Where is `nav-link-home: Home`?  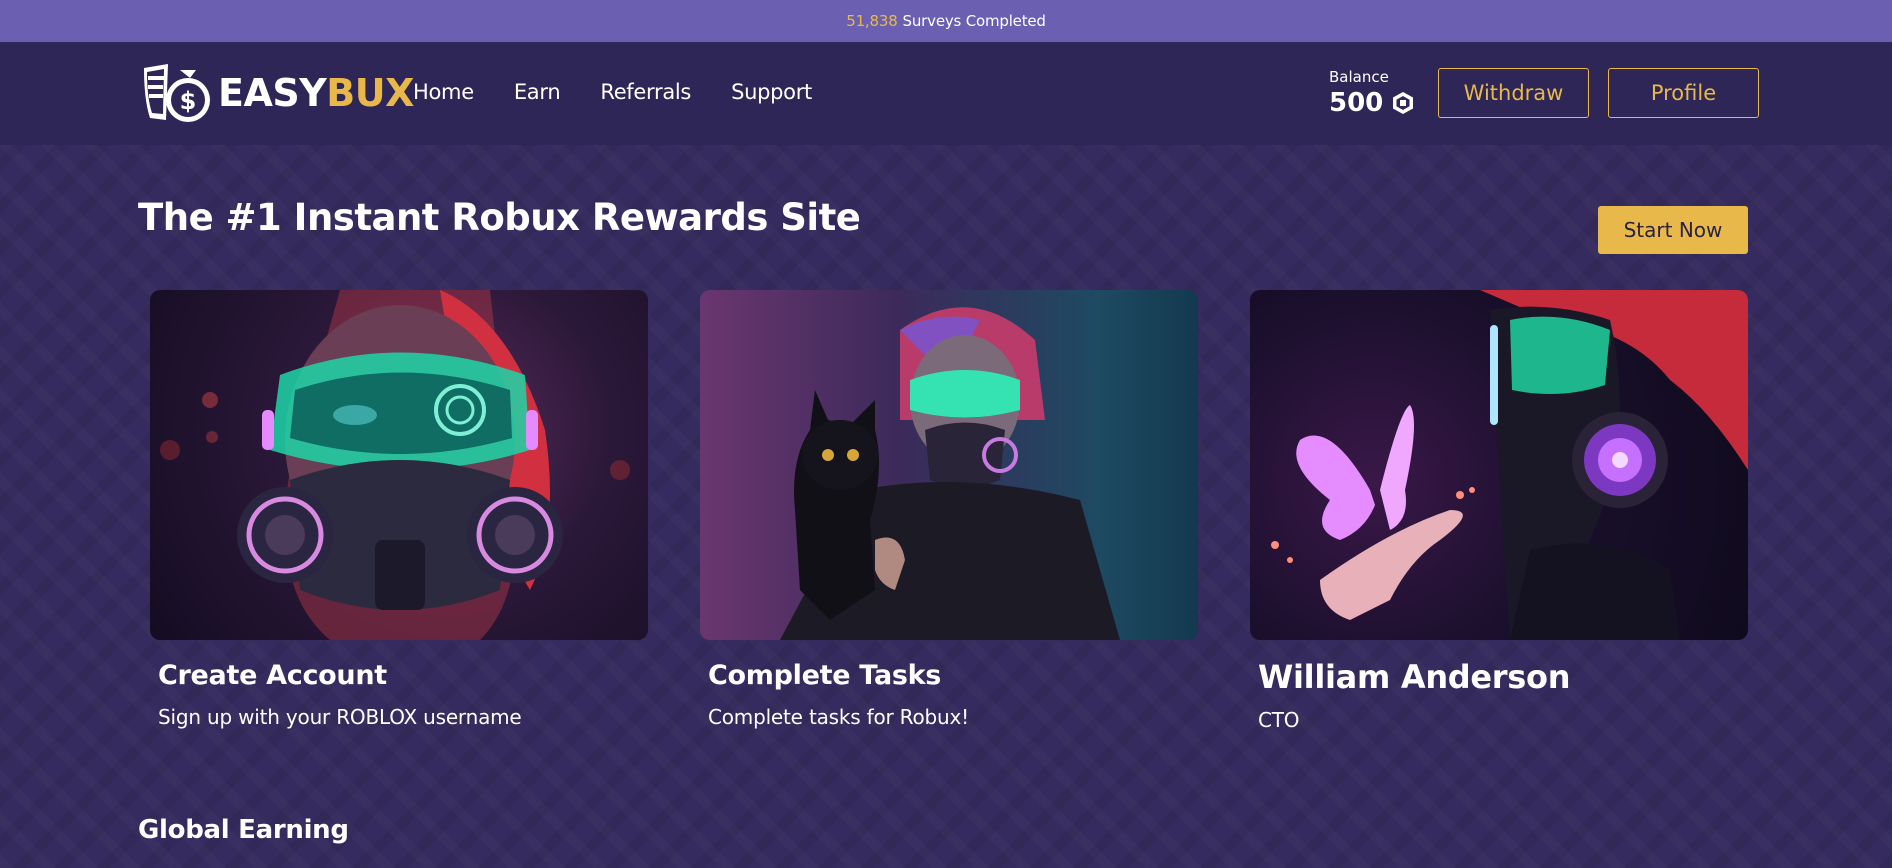 nav-link-home: Home is located at coordinates (443, 92).